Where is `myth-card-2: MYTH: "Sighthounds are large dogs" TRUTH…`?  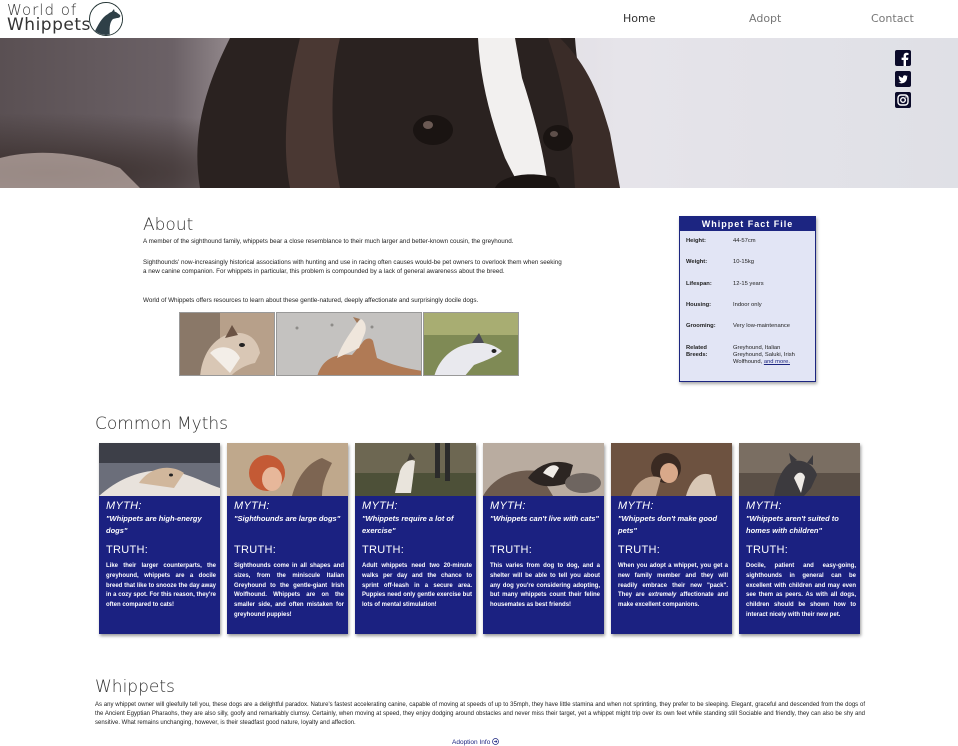 myth-card-2: MYTH: "Sighthounds are large dogs" TRUTH… is located at coordinates (287, 538).